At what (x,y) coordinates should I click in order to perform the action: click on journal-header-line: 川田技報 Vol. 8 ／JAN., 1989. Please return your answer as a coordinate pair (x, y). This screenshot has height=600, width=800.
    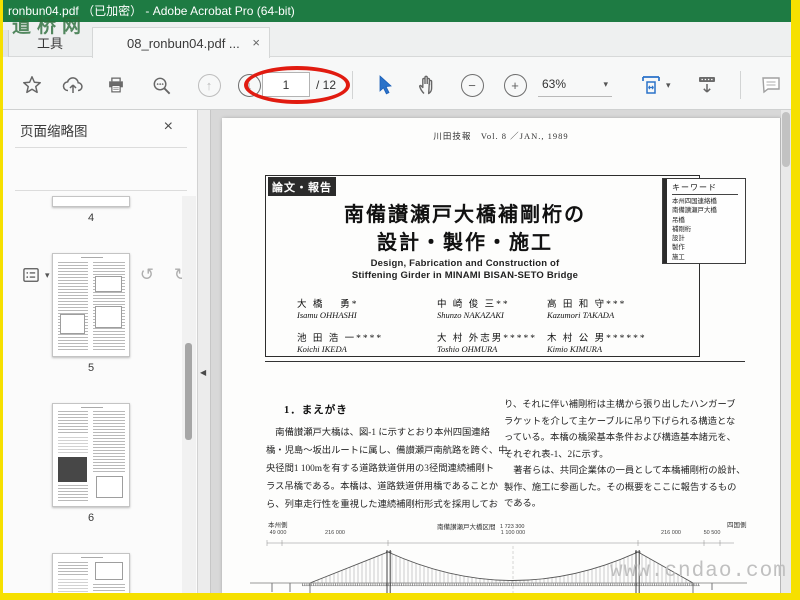
    Looking at the image, I should click on (501, 136).